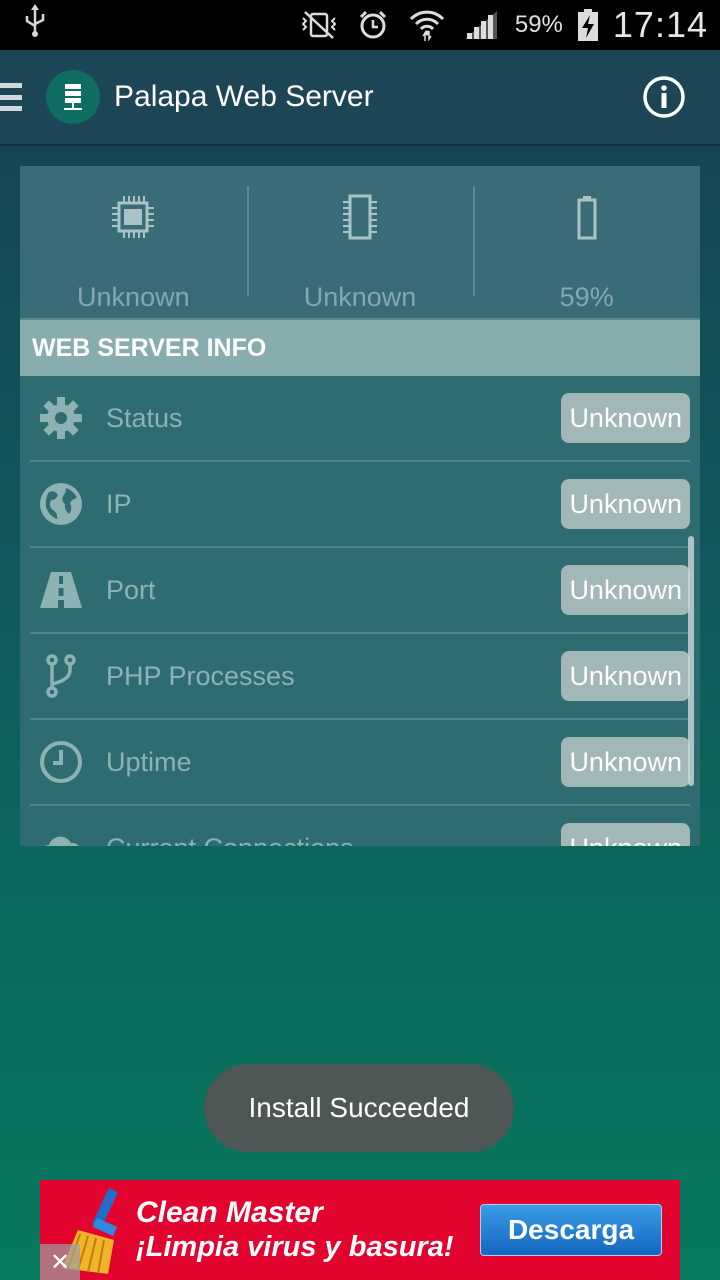 The width and height of the screenshot is (720, 1280). What do you see at coordinates (133, 297) in the screenshot?
I see `cpu-value: Unknown` at bounding box center [133, 297].